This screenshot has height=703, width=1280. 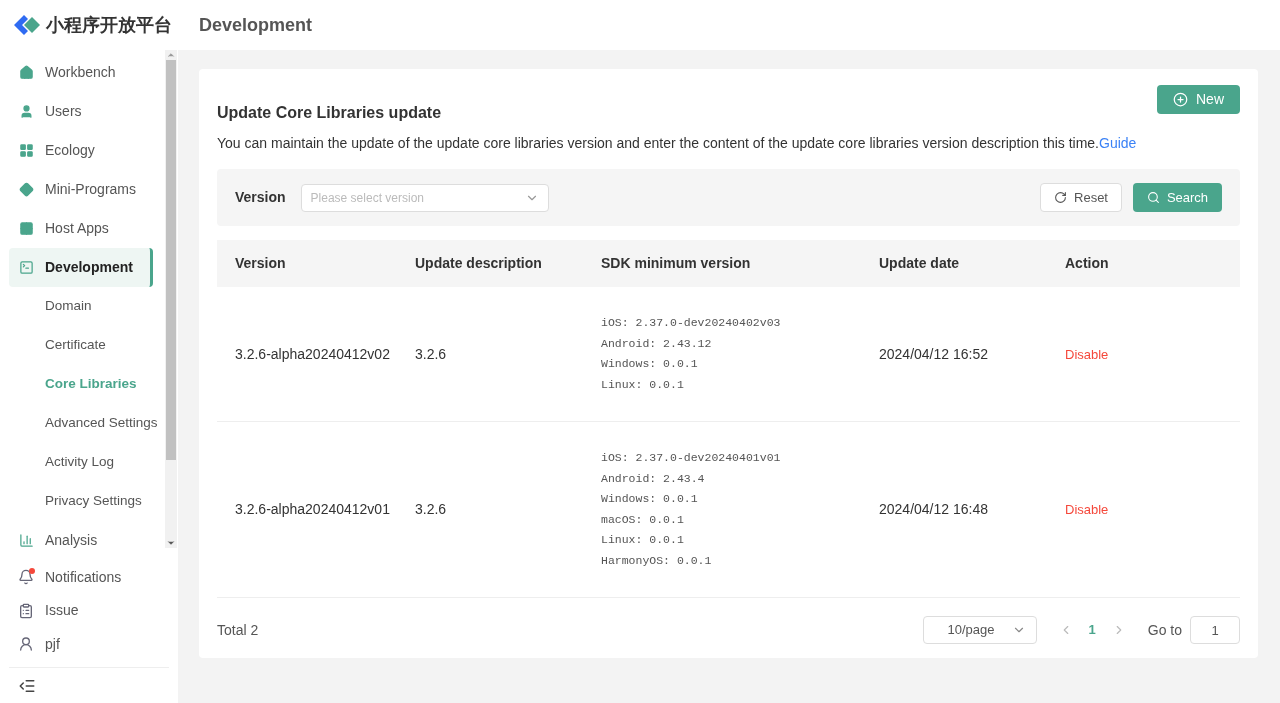 I want to click on logo-icon, so click(x=27, y=25).